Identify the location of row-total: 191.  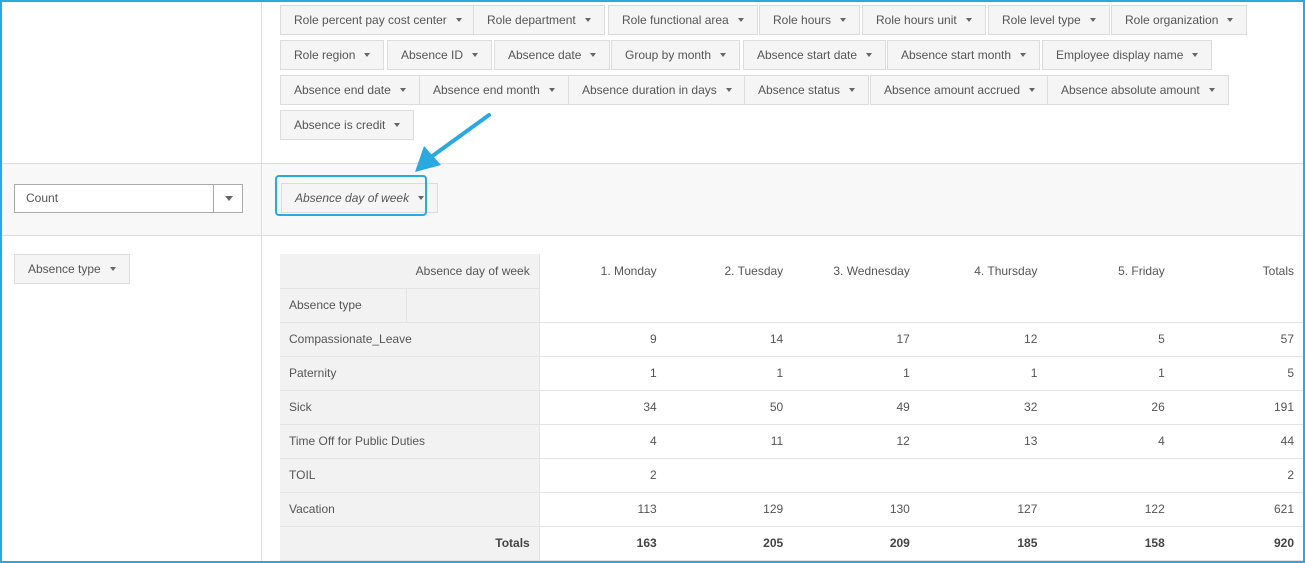
(1238, 407).